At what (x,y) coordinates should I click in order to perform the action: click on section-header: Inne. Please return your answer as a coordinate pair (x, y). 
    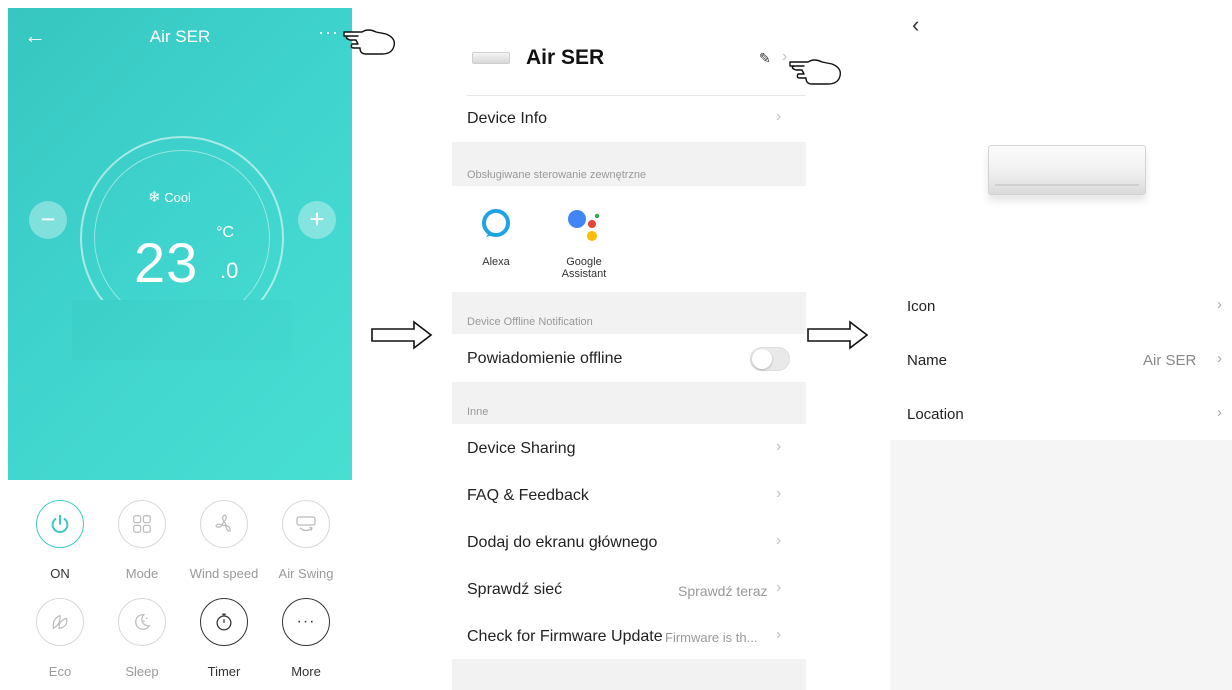
    Looking at the image, I should click on (478, 412).